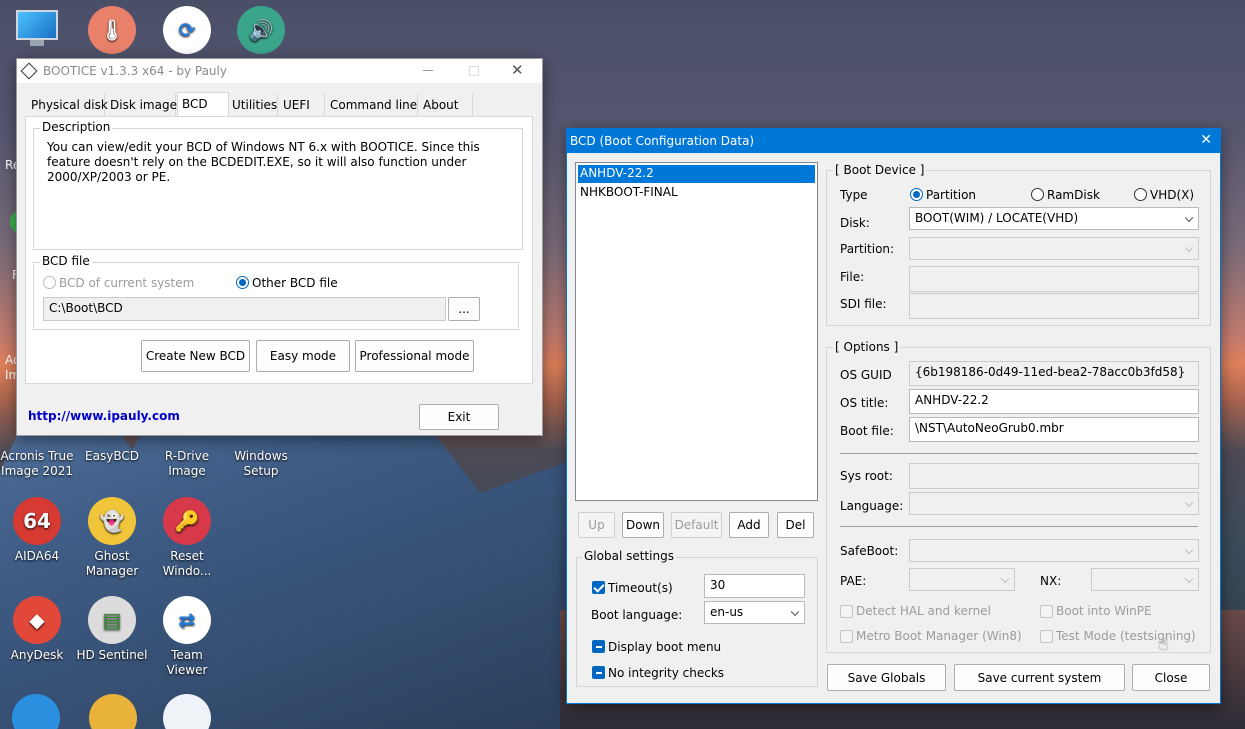 This screenshot has height=729, width=1245. I want to click on boot-file-field: \NST\AutoNeoGrub0.mbr, so click(1054, 429).